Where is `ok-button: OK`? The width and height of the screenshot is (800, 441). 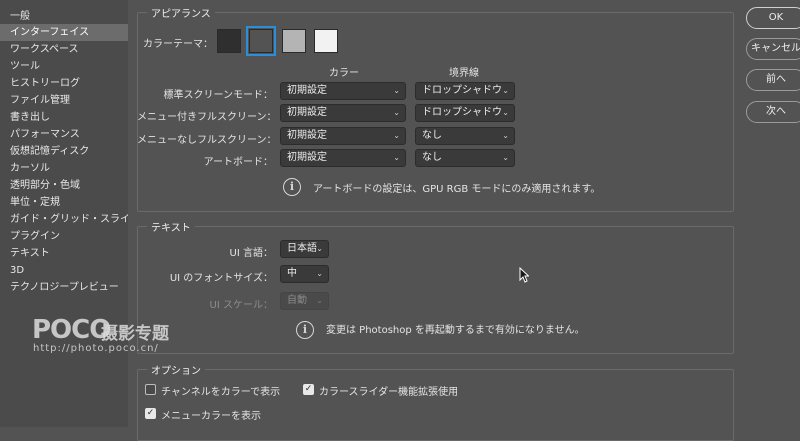 ok-button: OK is located at coordinates (773, 18).